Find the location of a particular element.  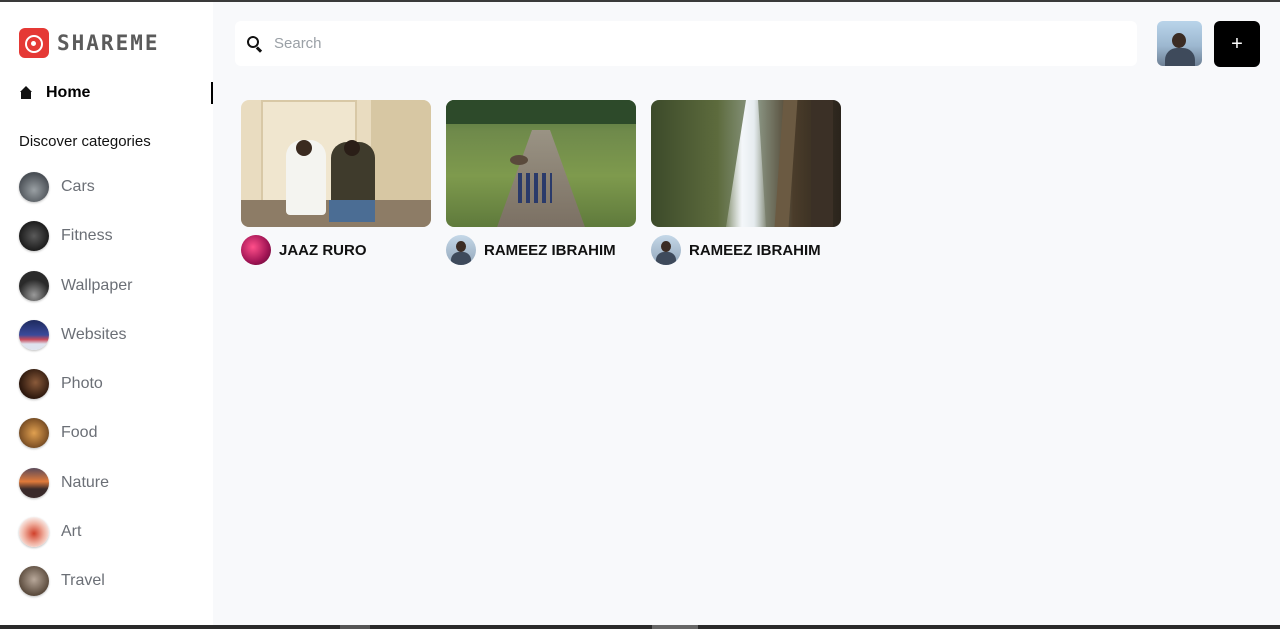

sidebar-item-fitness: Fitness is located at coordinates (75, 236).